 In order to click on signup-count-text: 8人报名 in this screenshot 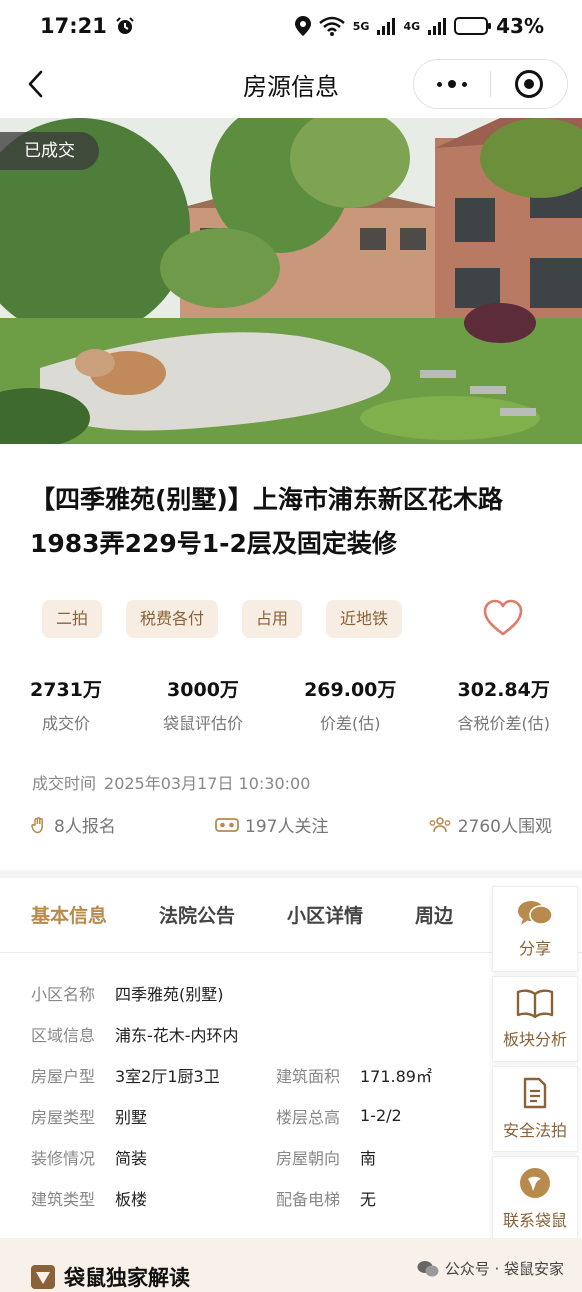, I will do `click(85, 827)`.